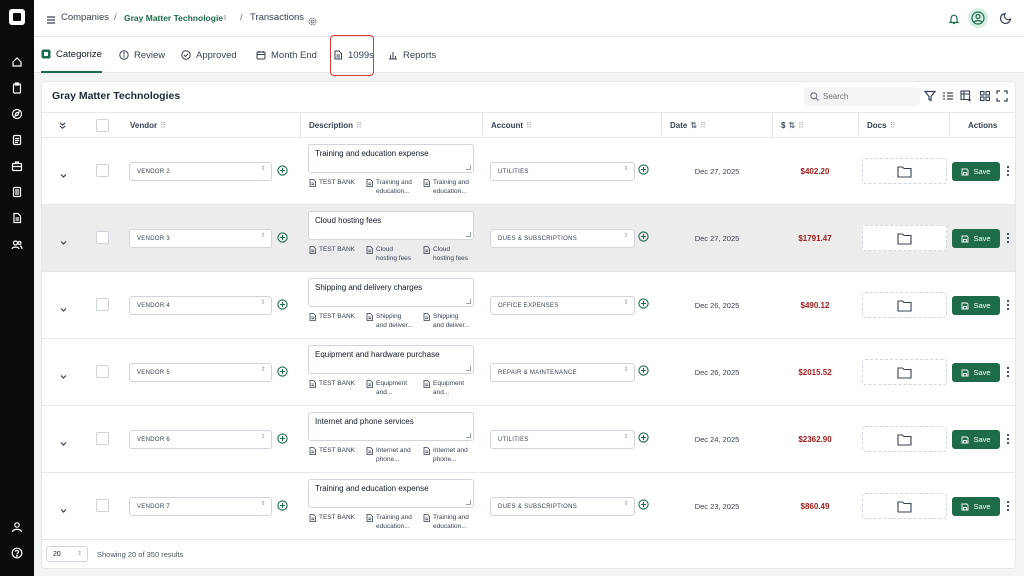 The width and height of the screenshot is (1024, 576). What do you see at coordinates (85, 17) in the screenshot?
I see `breadcrumb-companies: Companies` at bounding box center [85, 17].